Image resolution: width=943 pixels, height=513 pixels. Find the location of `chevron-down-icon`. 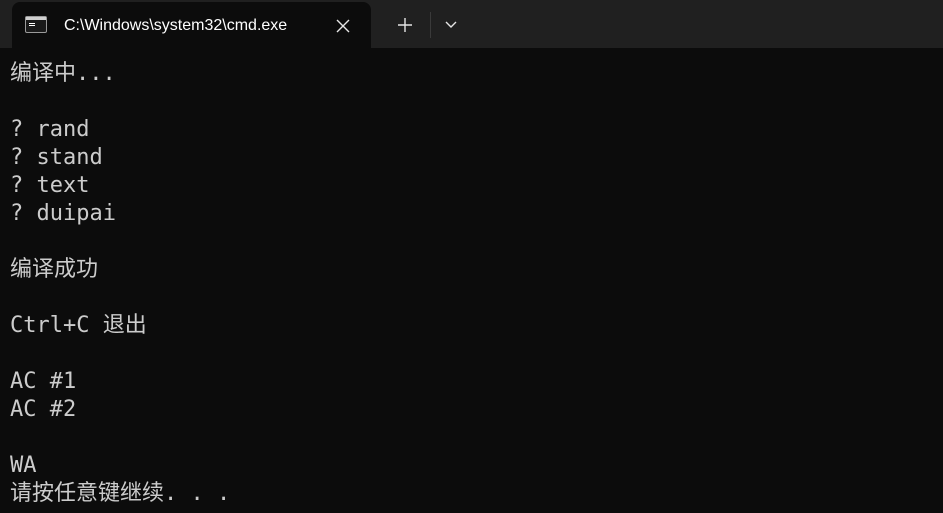

chevron-down-icon is located at coordinates (451, 24).